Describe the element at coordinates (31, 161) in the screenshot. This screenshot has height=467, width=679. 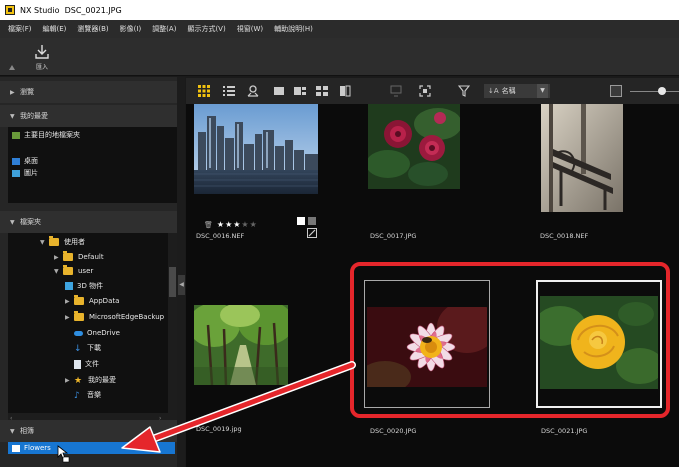
I see `favorite-label: 桌面` at that location.